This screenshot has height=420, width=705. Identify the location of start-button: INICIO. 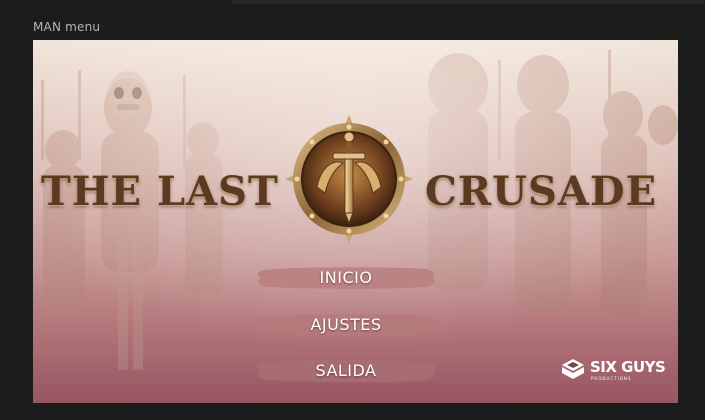
(346, 278).